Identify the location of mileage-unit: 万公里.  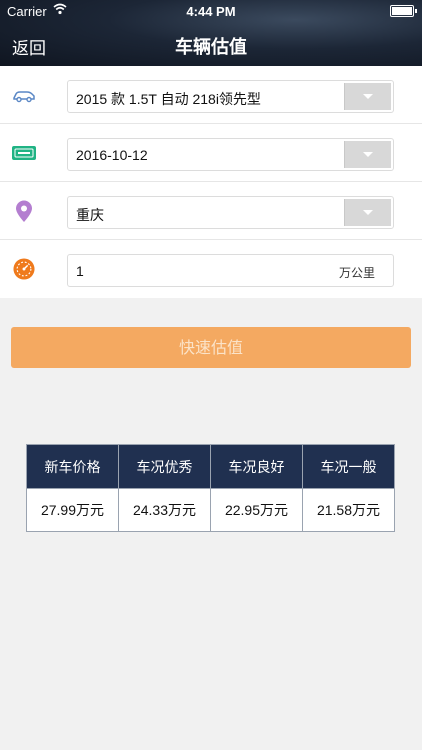
(356, 273).